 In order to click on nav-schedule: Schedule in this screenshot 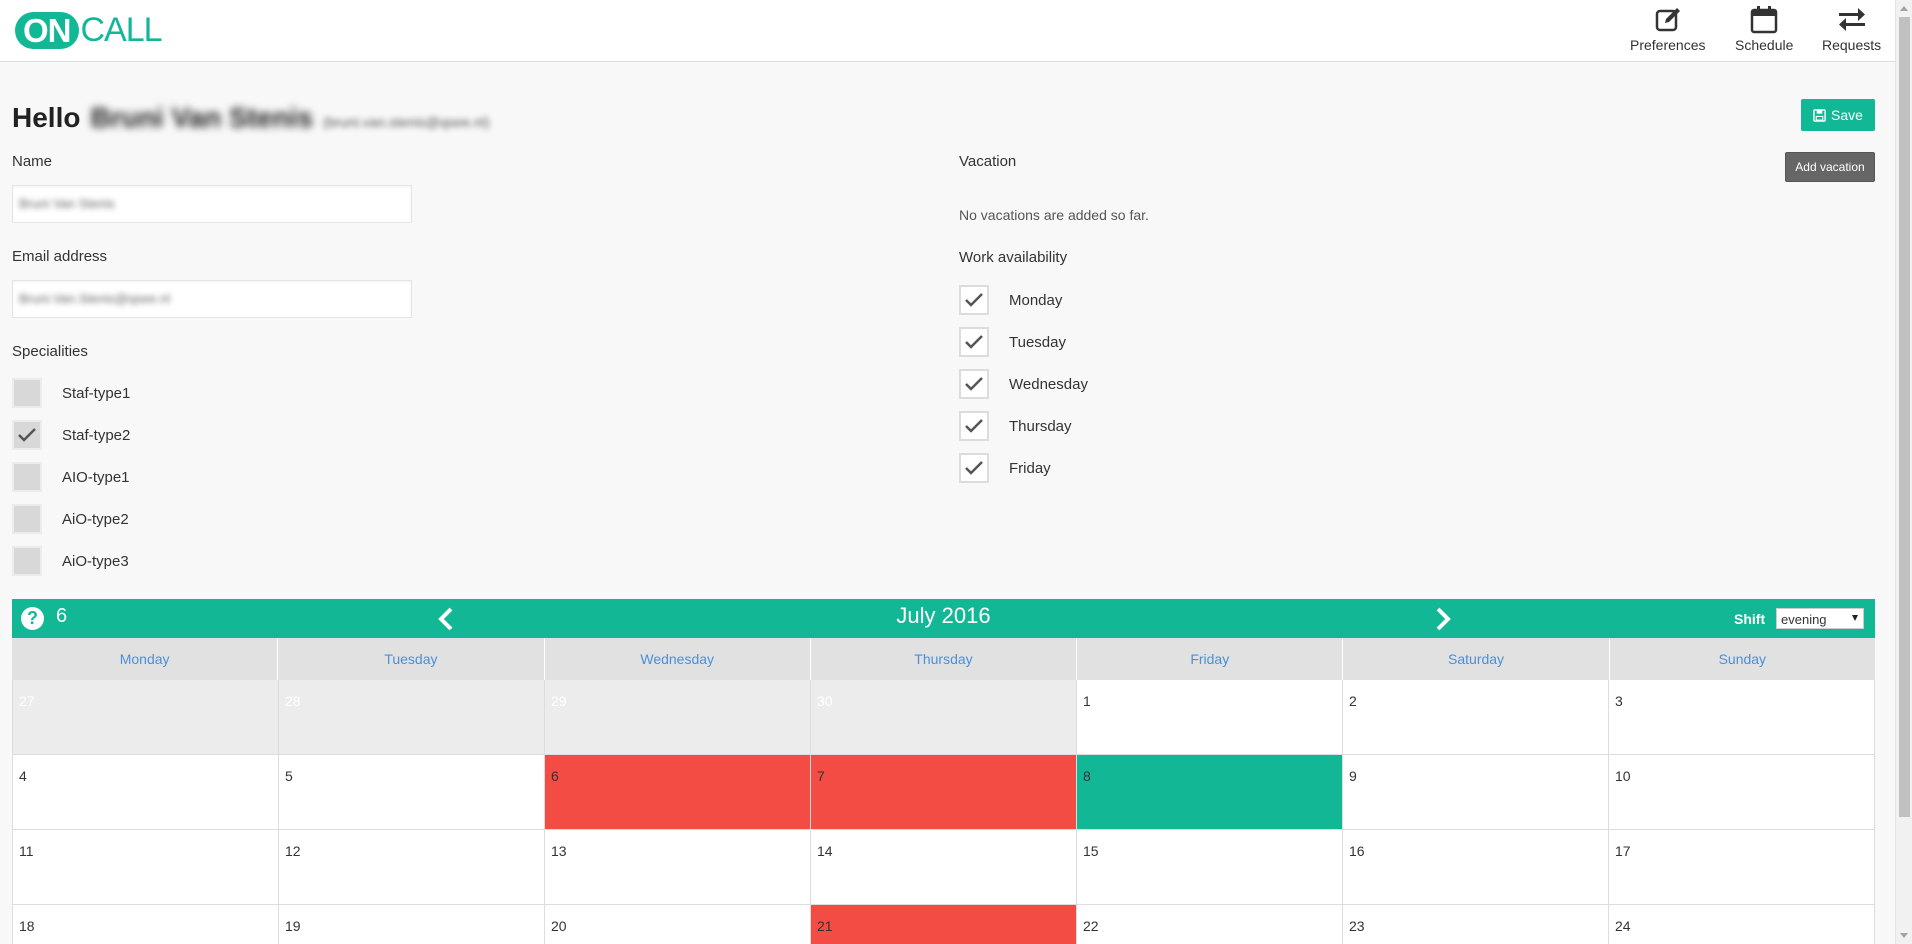, I will do `click(1764, 28)`.